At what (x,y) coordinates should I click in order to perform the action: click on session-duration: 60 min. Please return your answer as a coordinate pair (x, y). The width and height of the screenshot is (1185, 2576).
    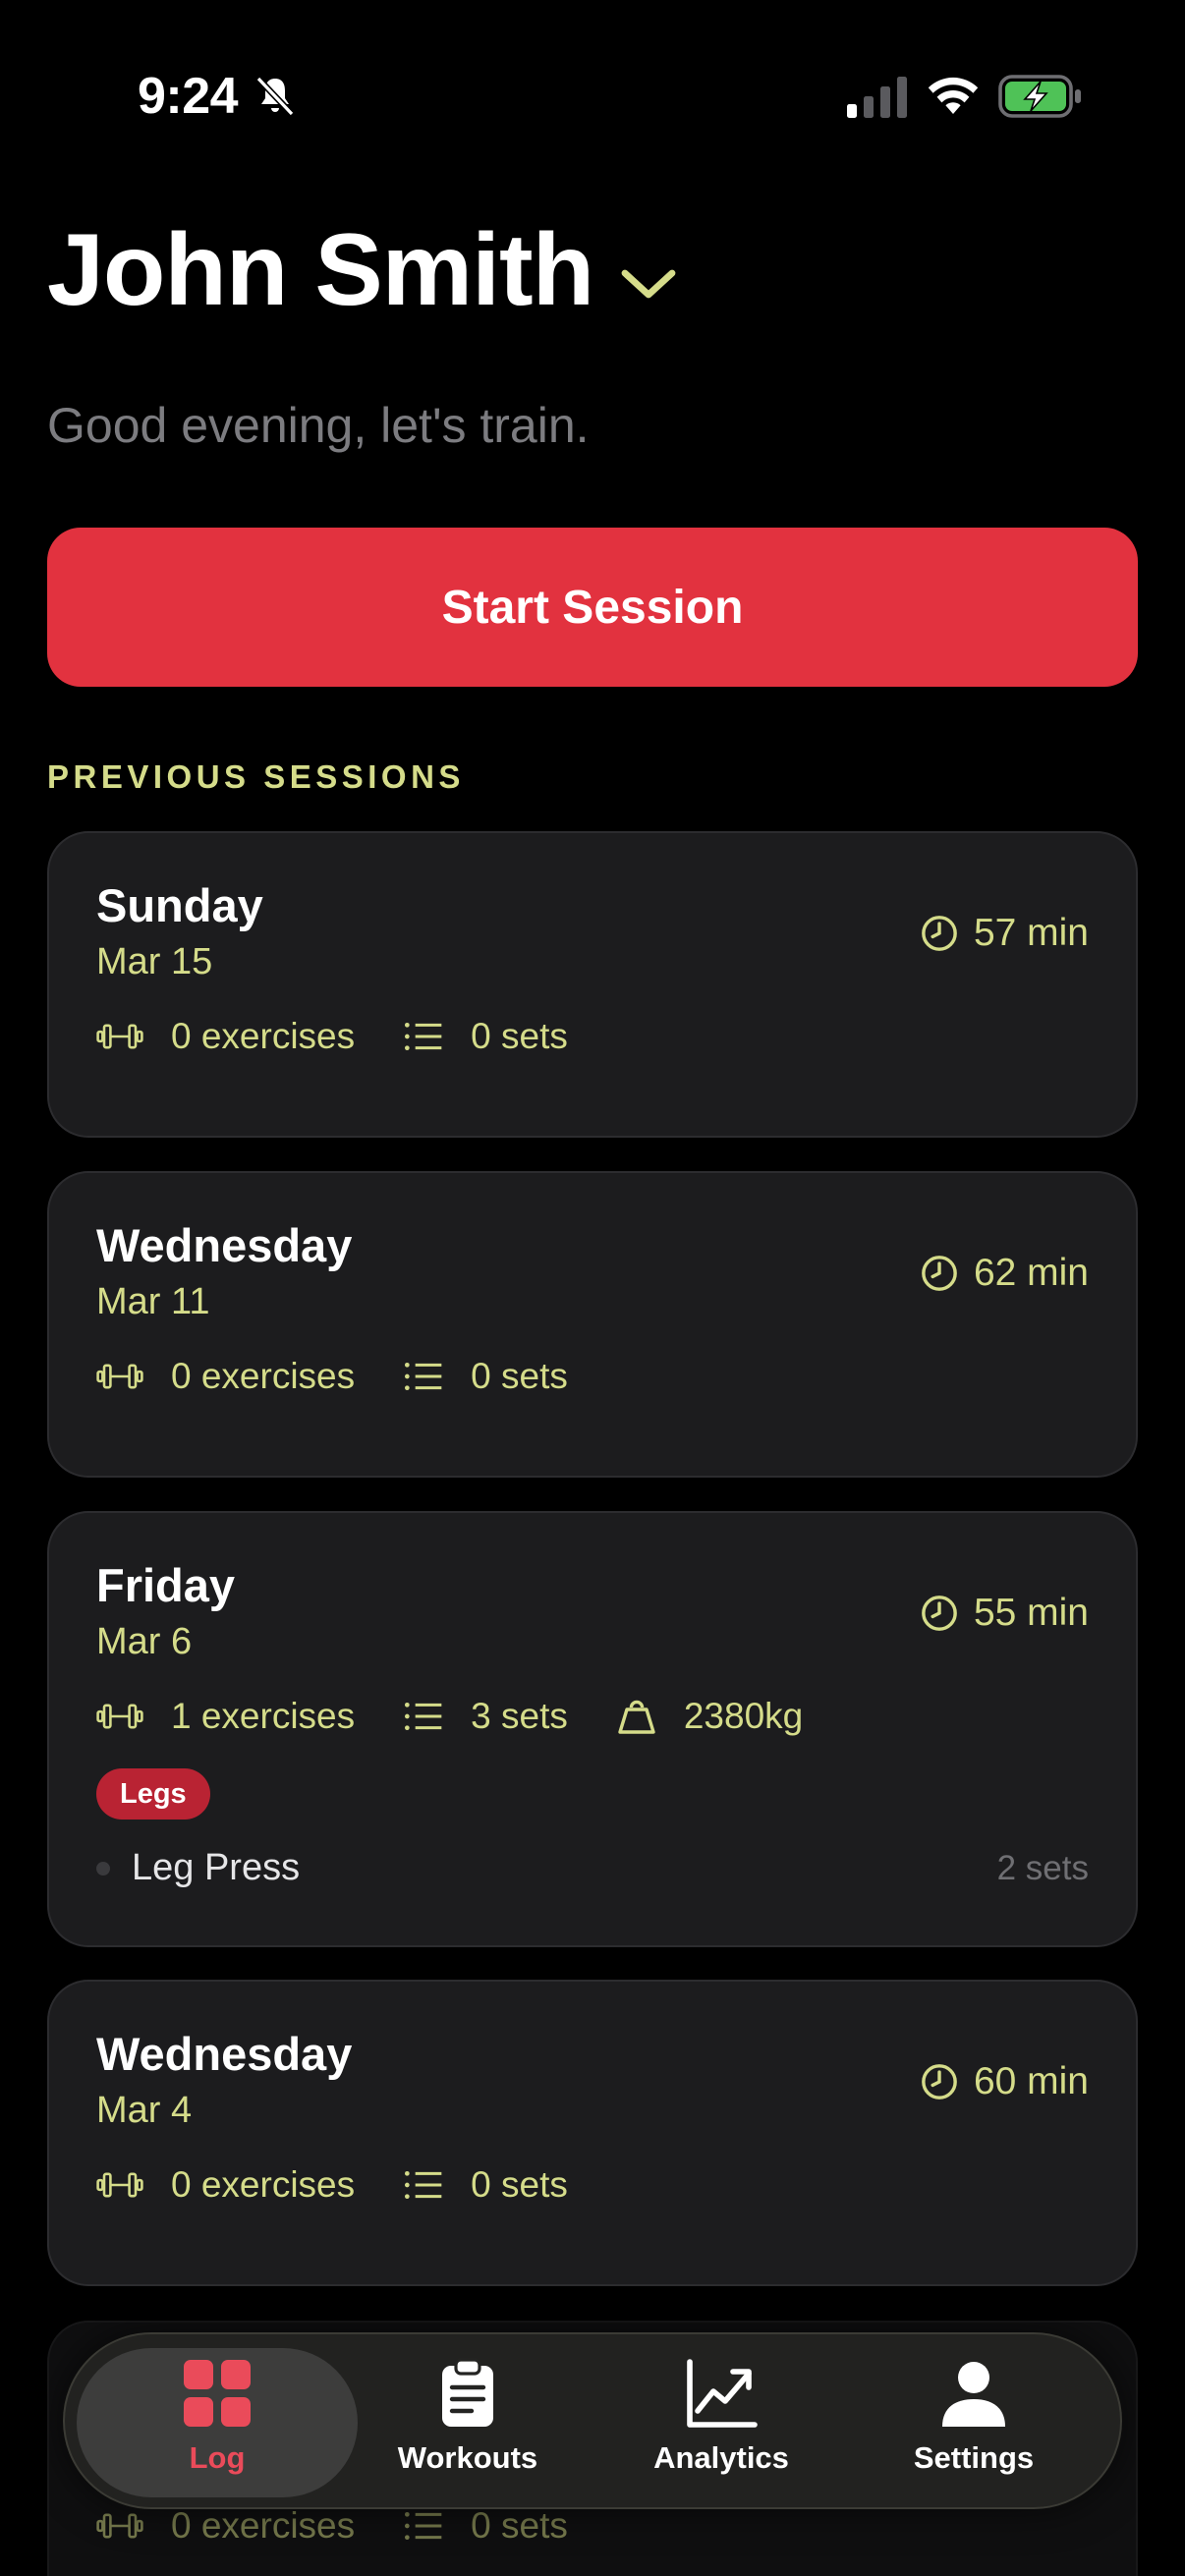
    Looking at the image, I should click on (1005, 2081).